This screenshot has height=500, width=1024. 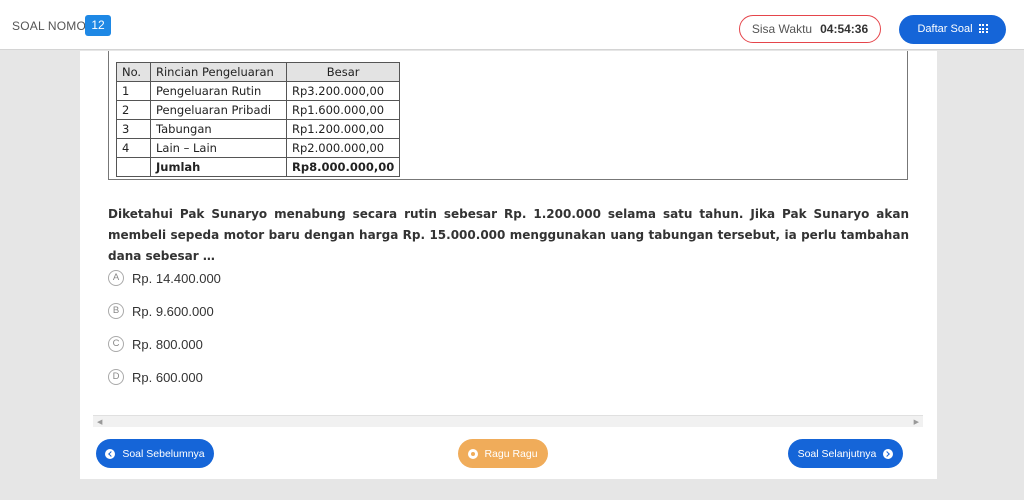 What do you see at coordinates (511, 453) in the screenshot?
I see `doubt-label: Ragu Ragu` at bounding box center [511, 453].